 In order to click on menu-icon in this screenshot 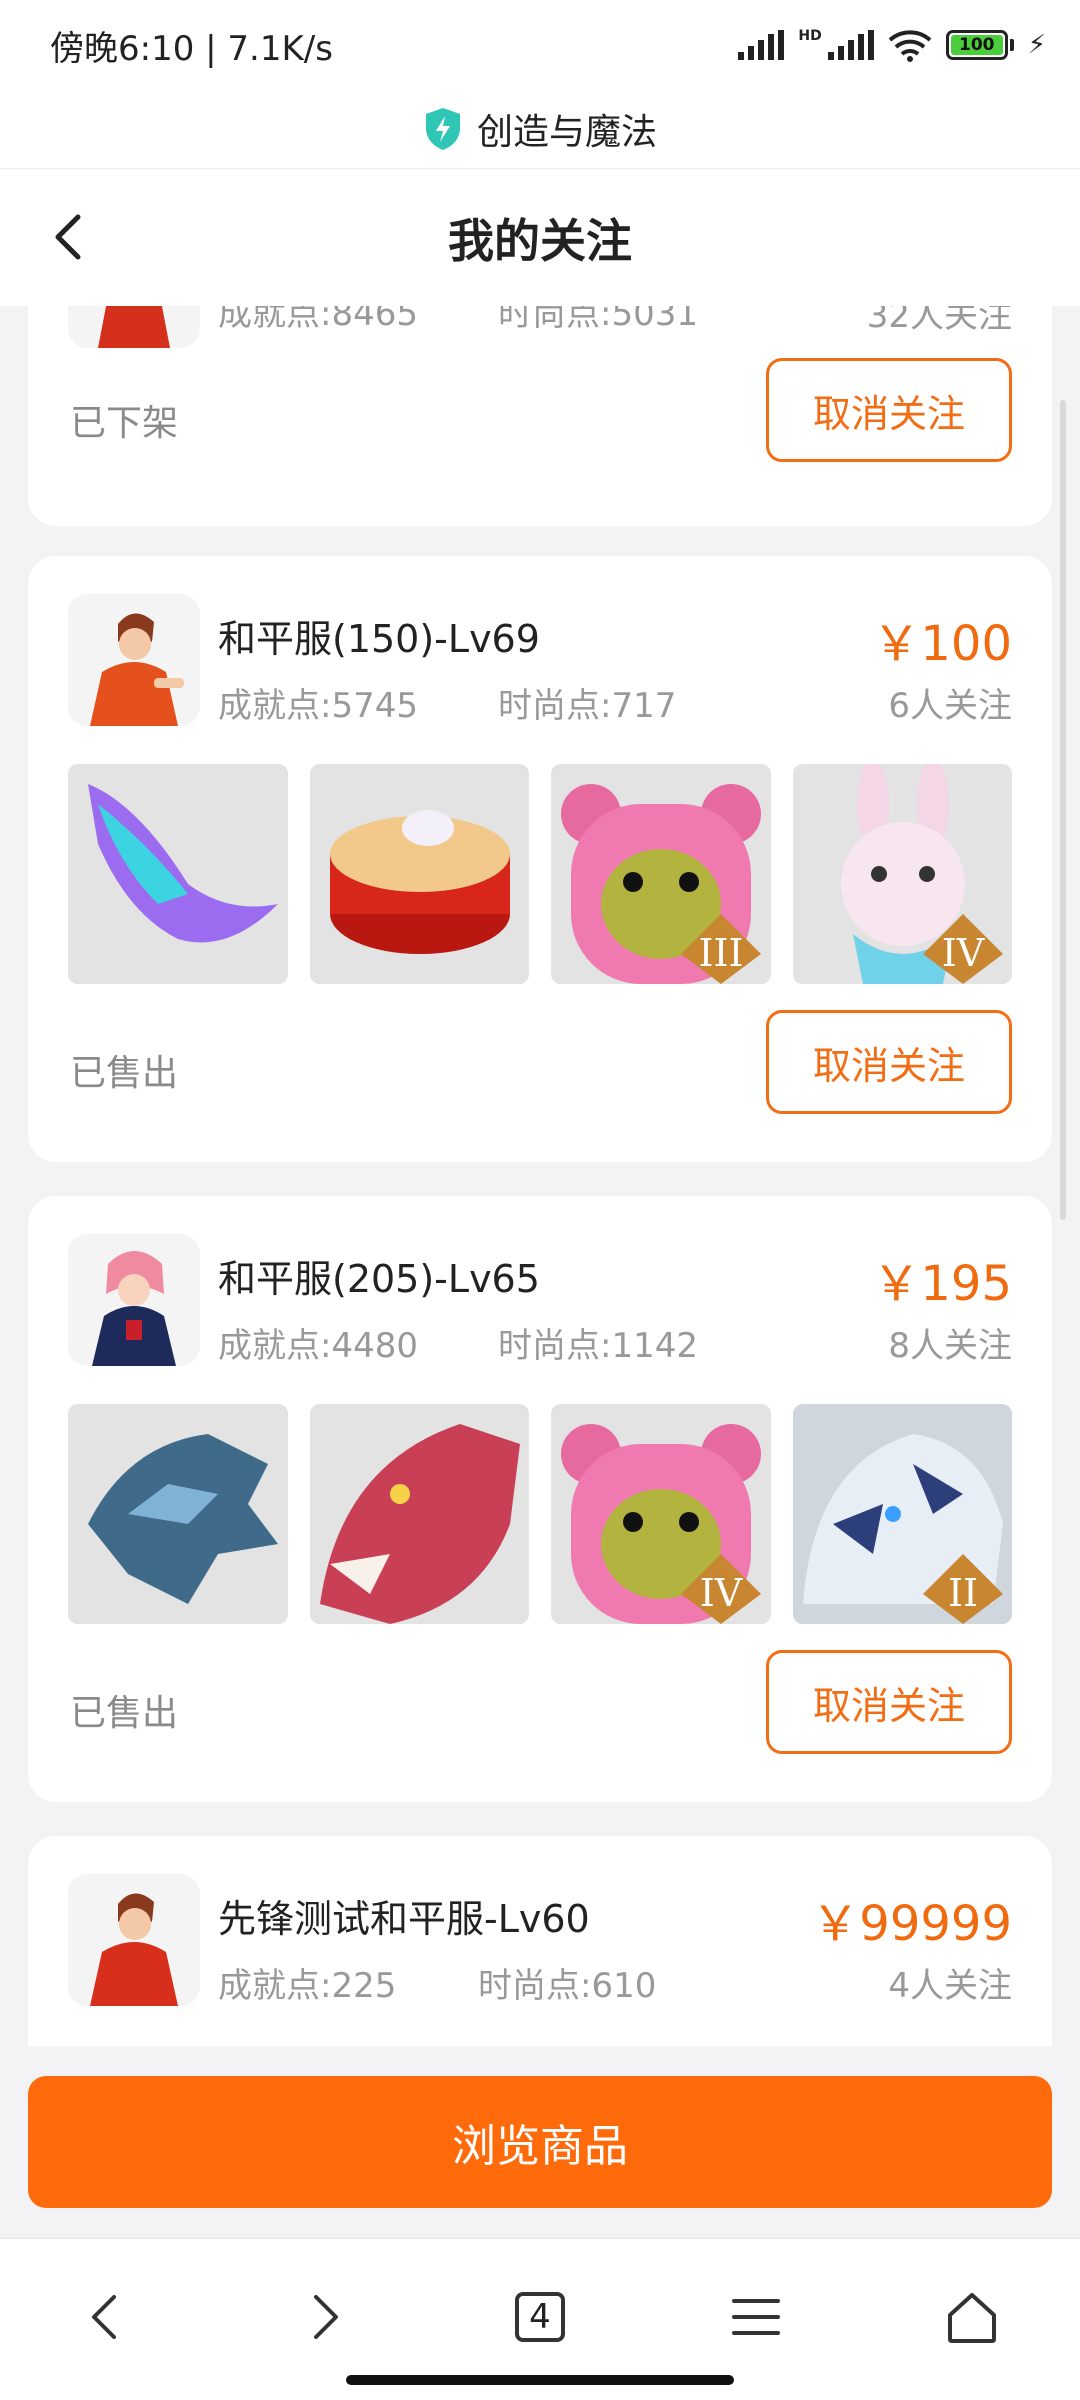, I will do `click(756, 2317)`.